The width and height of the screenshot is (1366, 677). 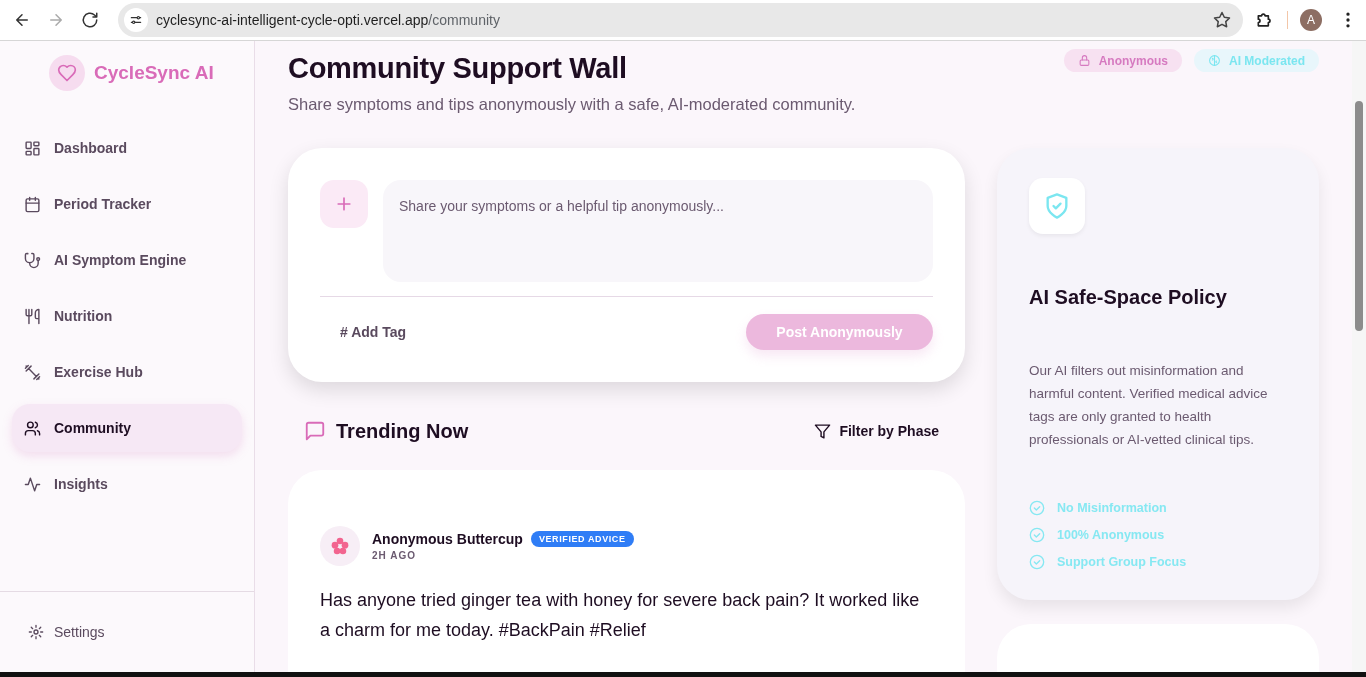 I want to click on star-icon, so click(x=1222, y=20).